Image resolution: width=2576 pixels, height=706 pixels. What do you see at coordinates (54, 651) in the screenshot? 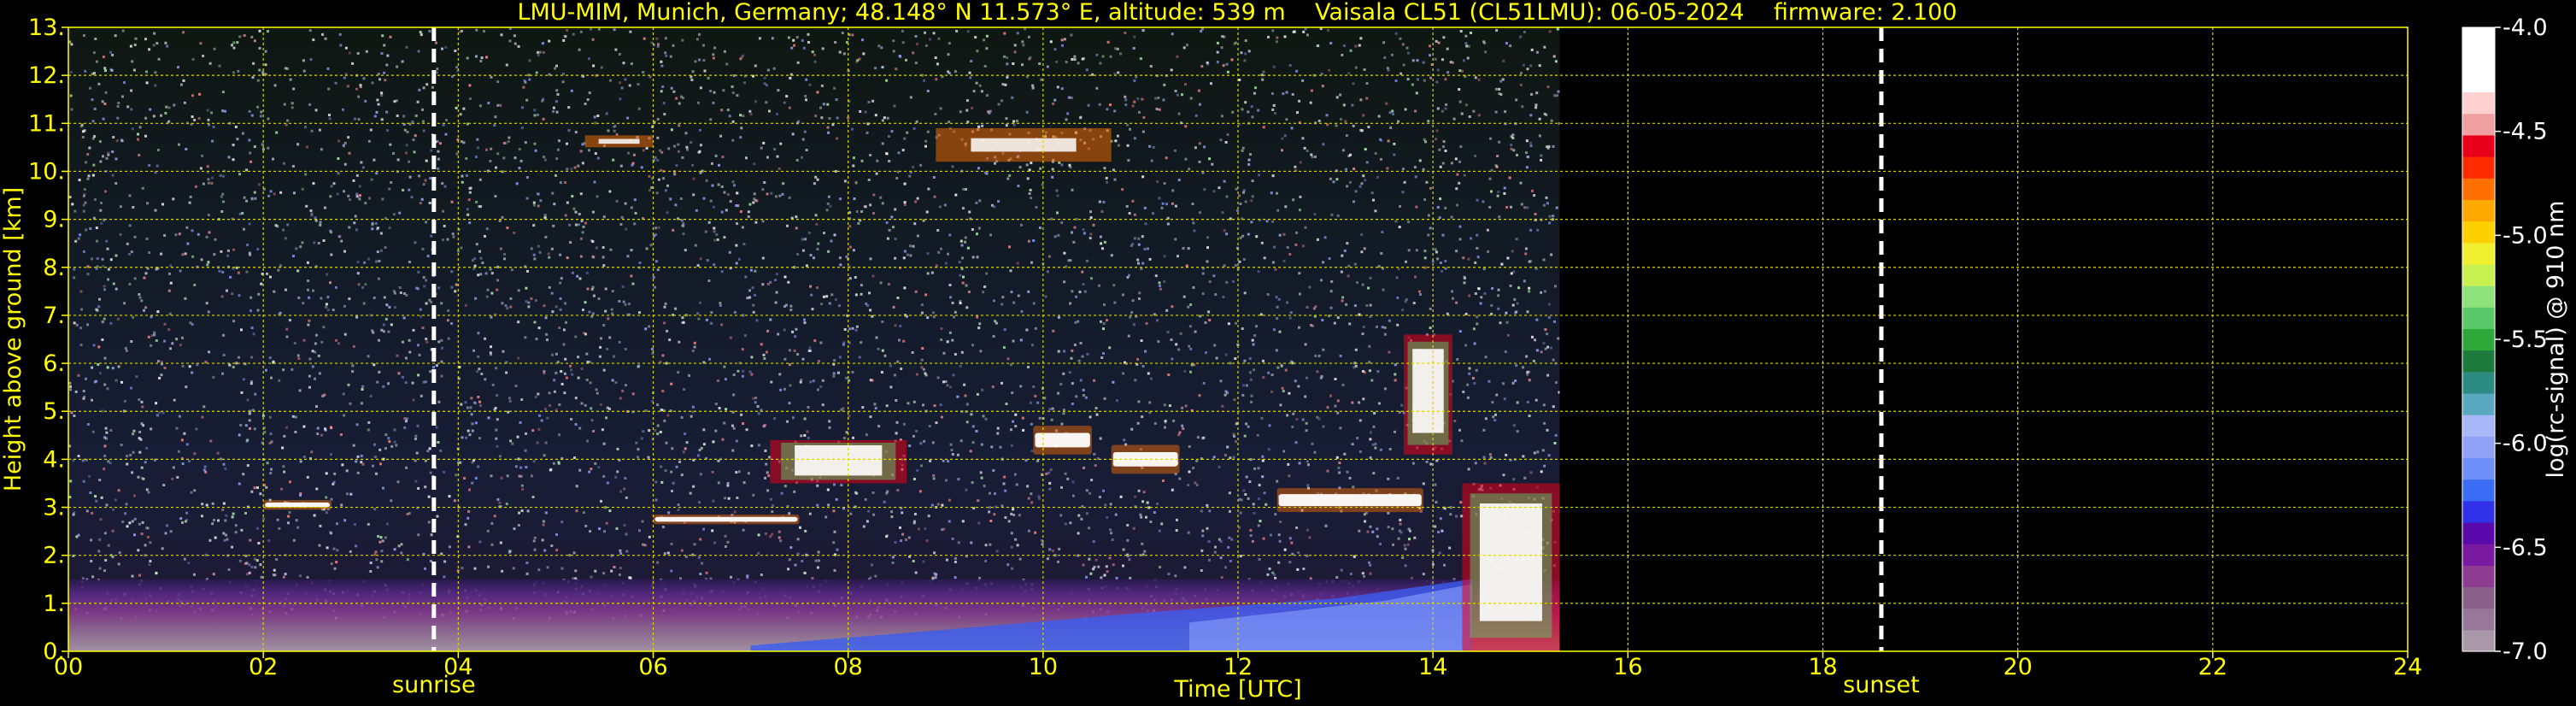
I see `y-tick-label: 0.` at bounding box center [54, 651].